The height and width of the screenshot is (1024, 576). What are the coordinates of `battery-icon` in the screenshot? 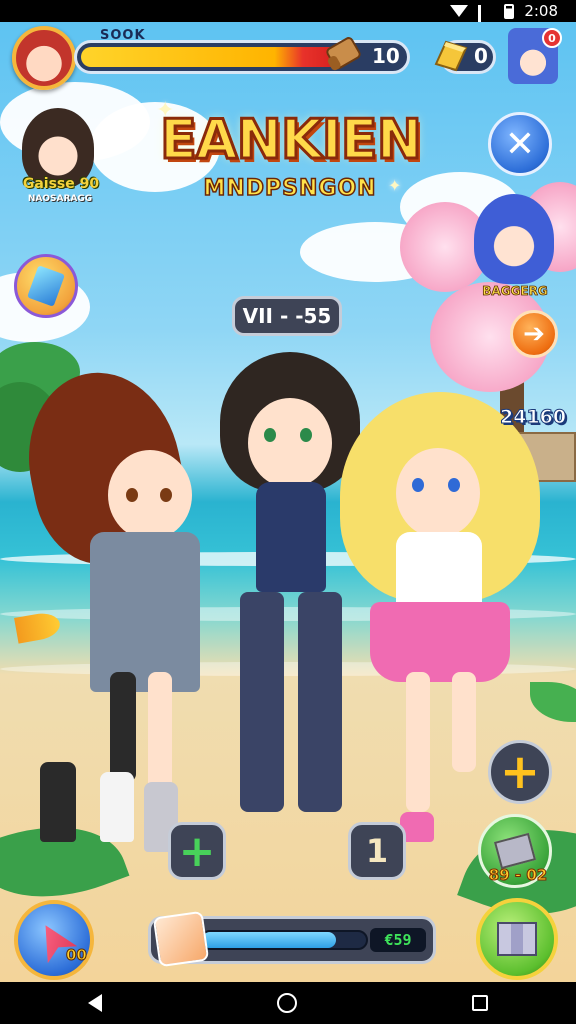 It's located at (509, 11).